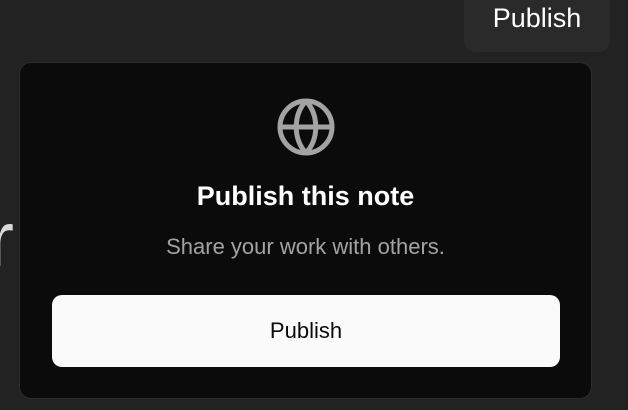  I want to click on globe-icon, so click(306, 127).